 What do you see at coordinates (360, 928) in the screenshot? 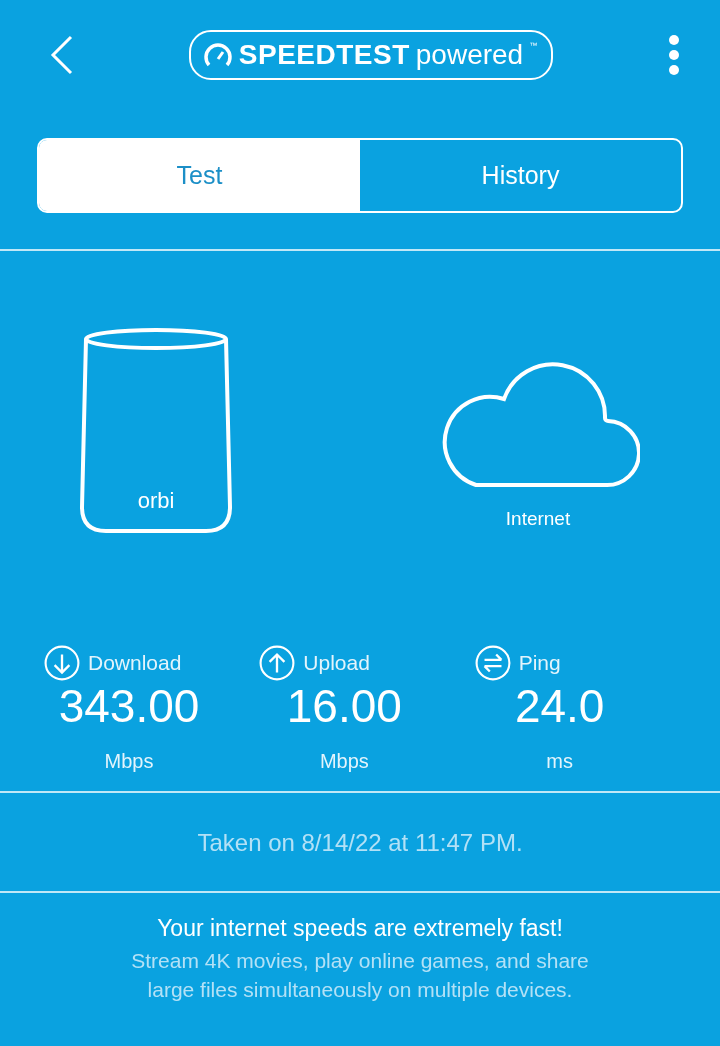
I see `message-title: Your internet speeds are extremely fast!` at bounding box center [360, 928].